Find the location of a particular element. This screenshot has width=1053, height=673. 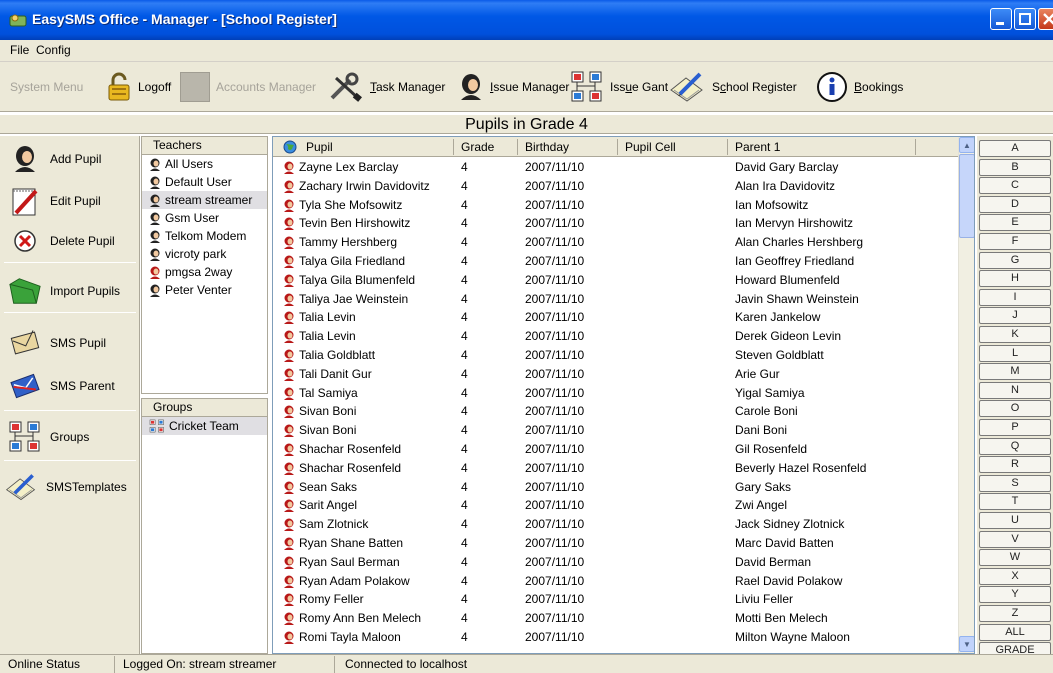

table-row: Talia Levin 4 2007/11/10 Derek Gideon Levin is located at coordinates (615, 336).